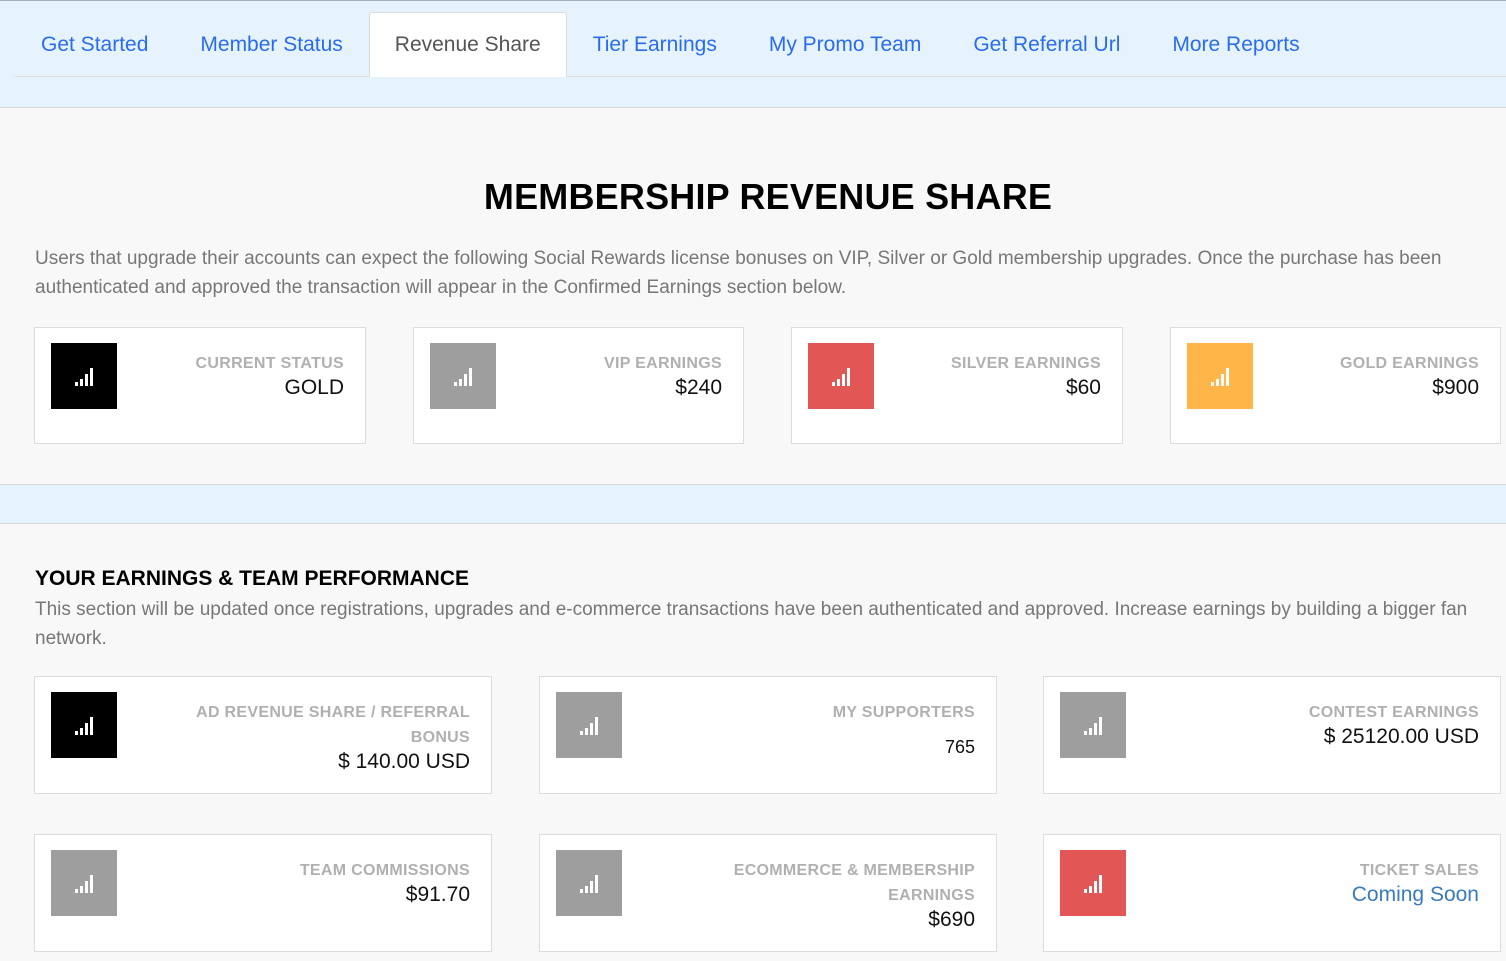 This screenshot has height=961, width=1506. I want to click on tab-tier-earnings: Tier Earnings, so click(655, 45).